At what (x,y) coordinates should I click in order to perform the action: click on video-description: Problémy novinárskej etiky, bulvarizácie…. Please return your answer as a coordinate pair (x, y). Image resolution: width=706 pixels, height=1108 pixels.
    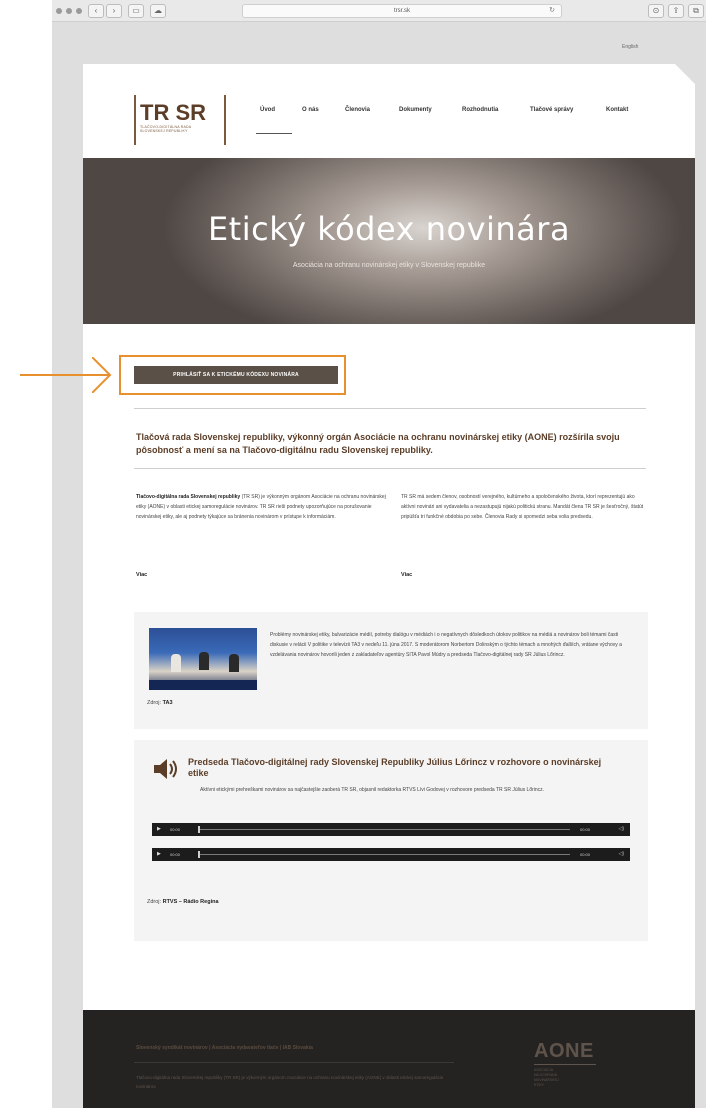
    Looking at the image, I should click on (446, 645).